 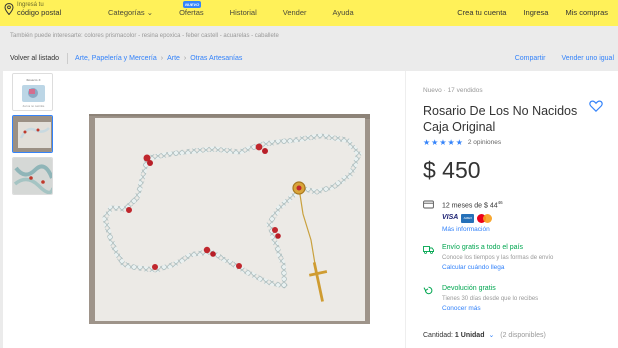 I want to click on chevron-down-icon: ⌄, so click(x=491, y=335).